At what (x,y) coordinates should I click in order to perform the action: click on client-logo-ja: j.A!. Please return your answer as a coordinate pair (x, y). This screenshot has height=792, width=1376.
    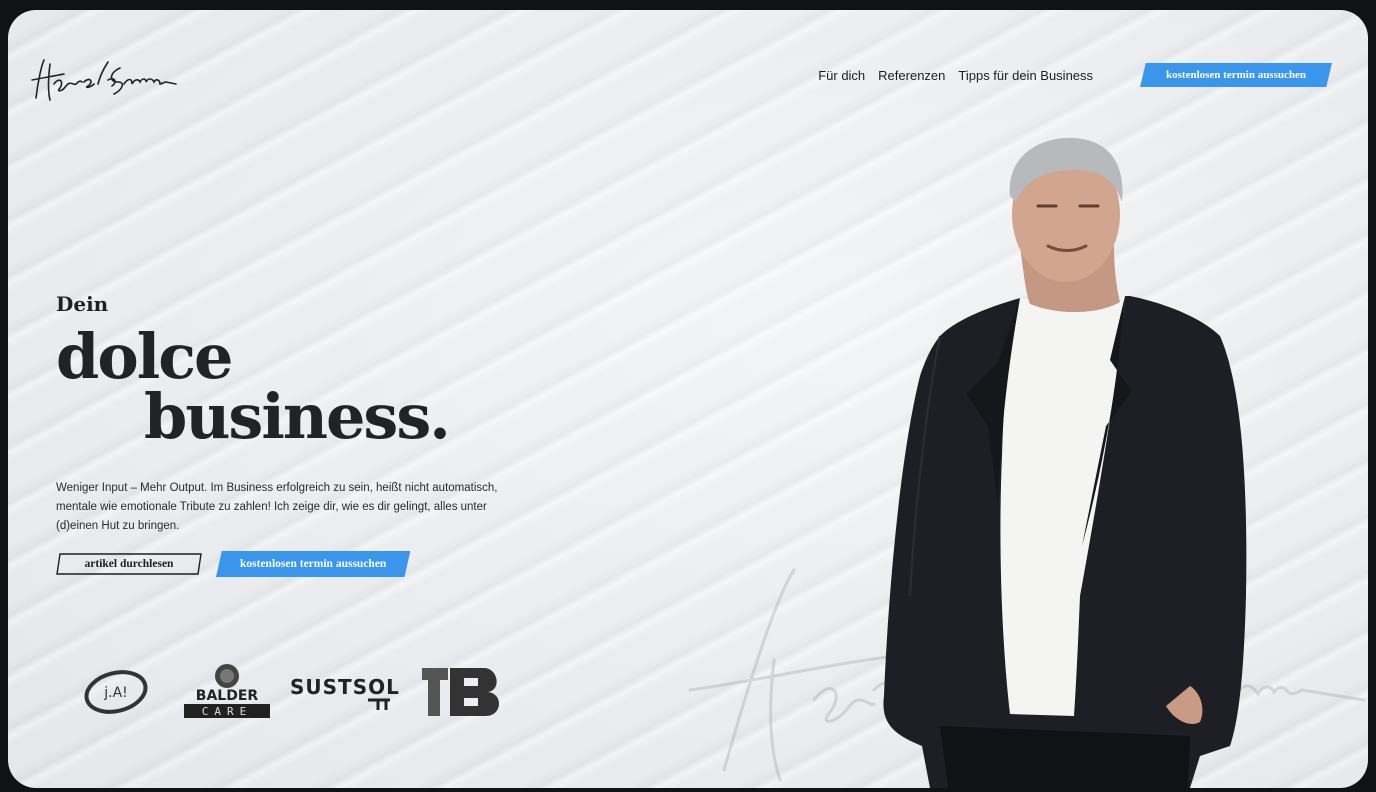
    Looking at the image, I should click on (116, 692).